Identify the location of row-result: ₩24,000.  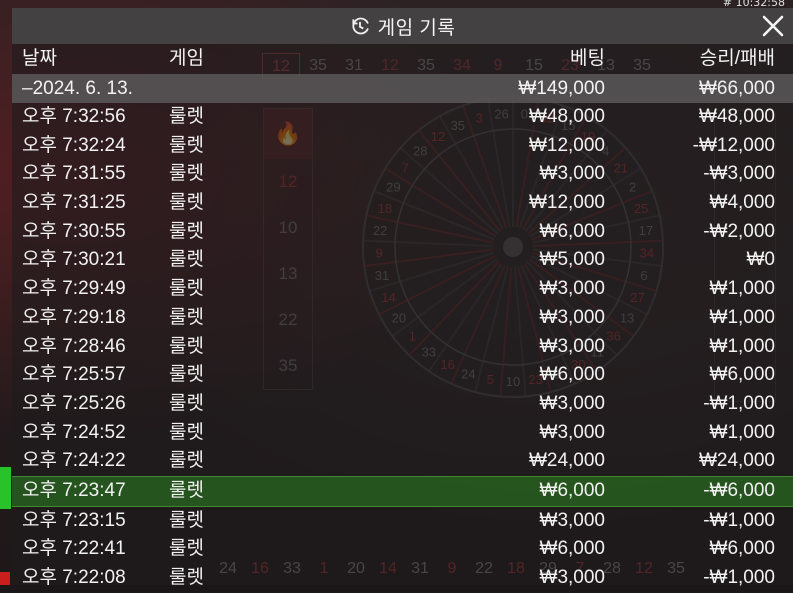
(736, 461).